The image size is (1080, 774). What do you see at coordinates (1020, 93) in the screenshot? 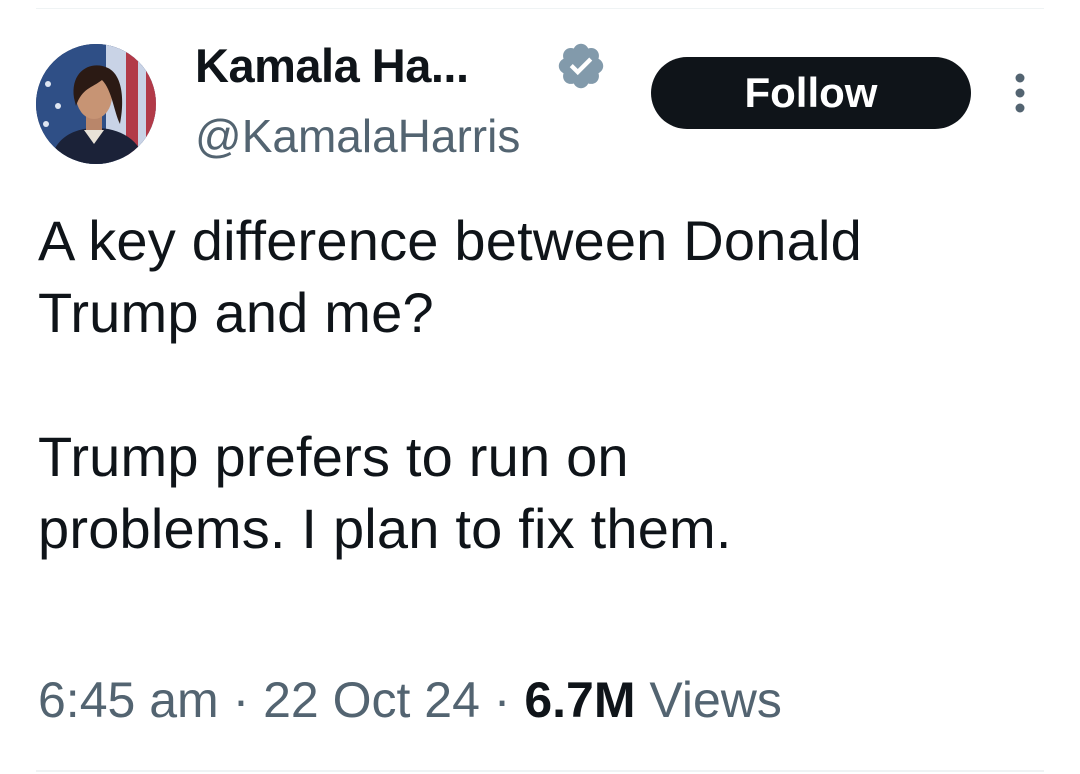
I see `more-vertical-icon` at bounding box center [1020, 93].